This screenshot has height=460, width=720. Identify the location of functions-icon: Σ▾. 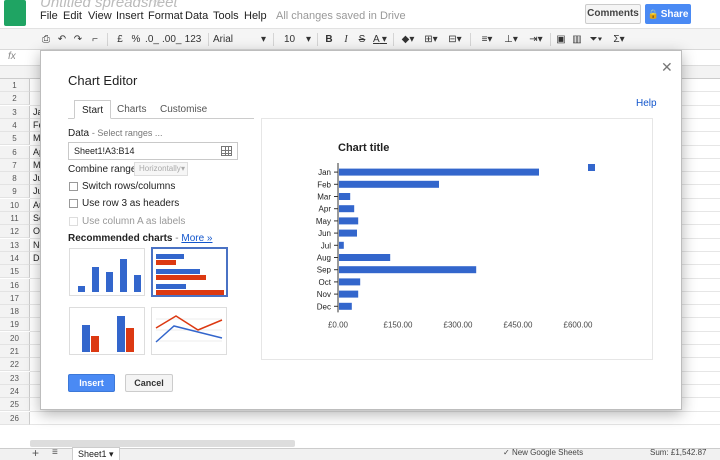
(619, 39).